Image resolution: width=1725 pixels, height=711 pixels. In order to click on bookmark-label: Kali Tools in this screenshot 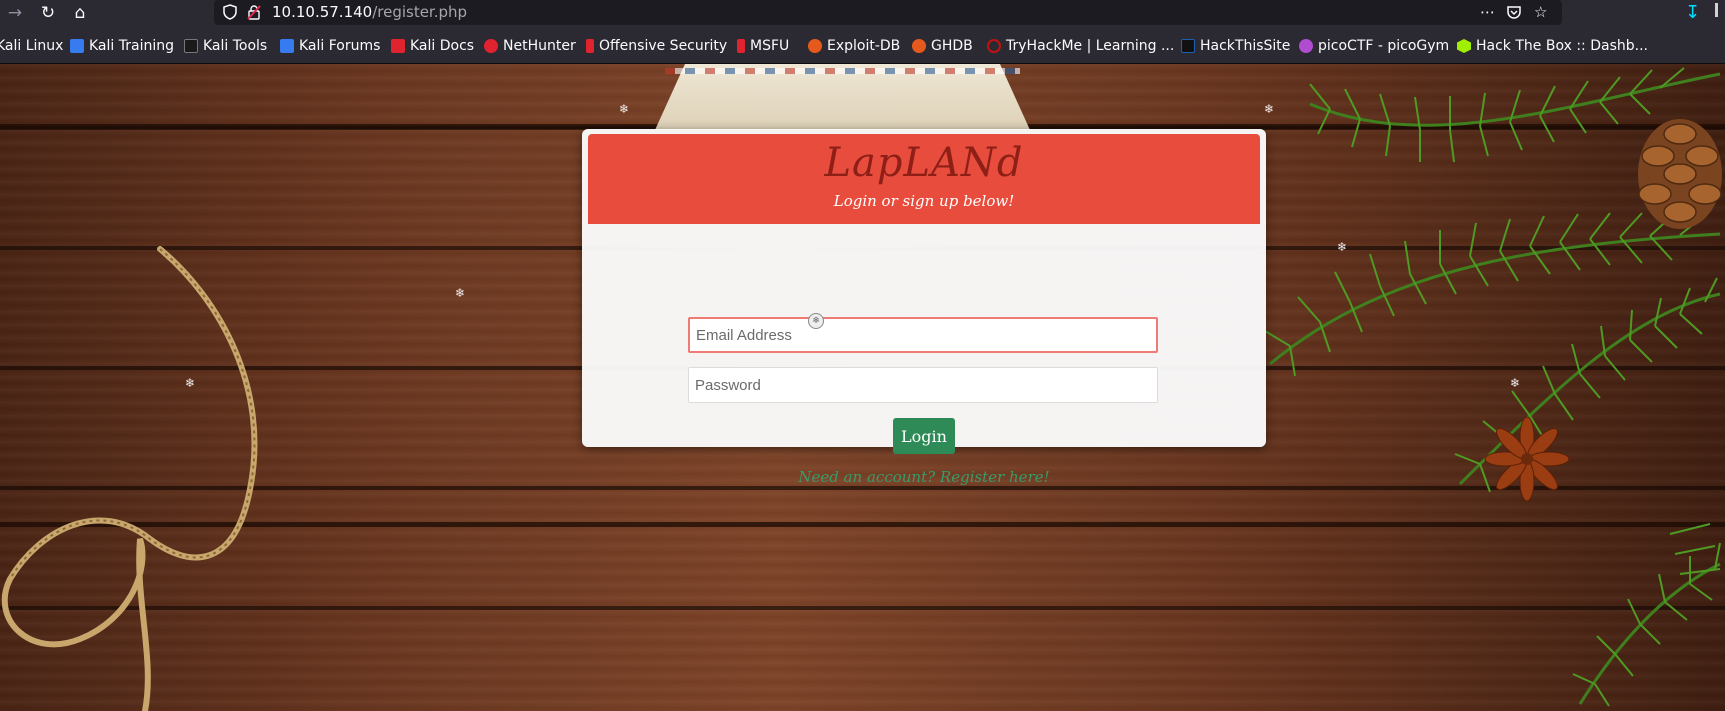, I will do `click(235, 46)`.